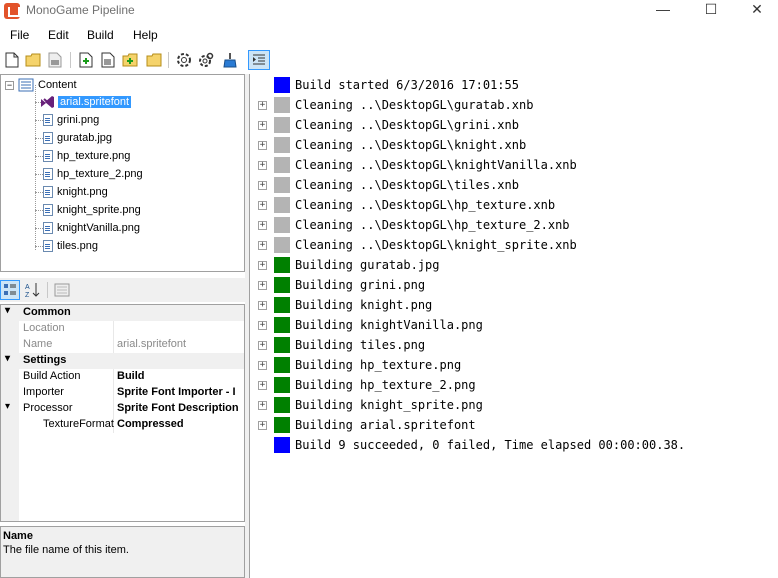  Describe the element at coordinates (514, 205) in the screenshot. I see `output-row: + Cleaning ..\DesktopGL\hp_texture.xnb` at that location.